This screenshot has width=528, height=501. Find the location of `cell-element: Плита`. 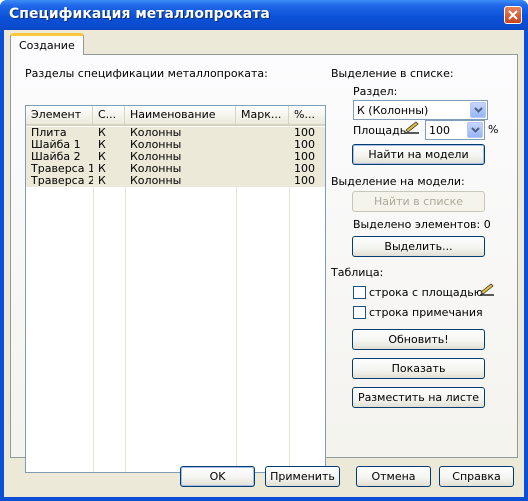

cell-element: Плита is located at coordinates (49, 133).